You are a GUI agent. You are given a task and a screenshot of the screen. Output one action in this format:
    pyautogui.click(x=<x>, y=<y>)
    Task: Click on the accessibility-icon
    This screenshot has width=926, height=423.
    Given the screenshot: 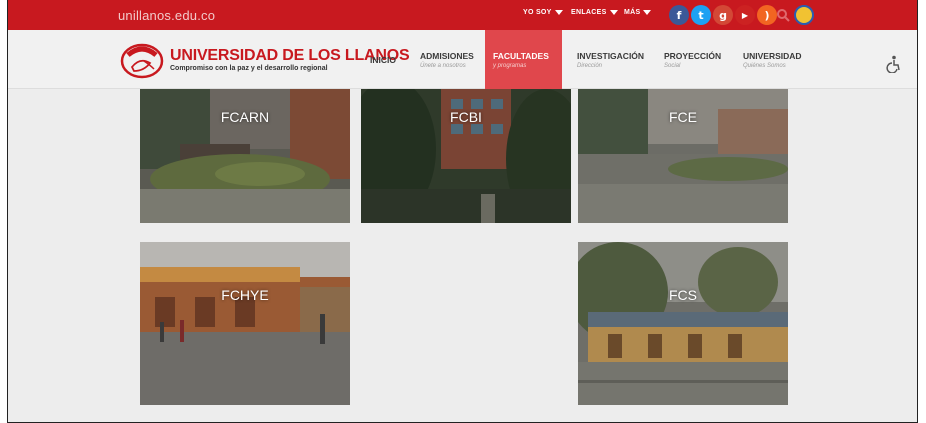 What is the action you would take?
    pyautogui.click(x=894, y=64)
    